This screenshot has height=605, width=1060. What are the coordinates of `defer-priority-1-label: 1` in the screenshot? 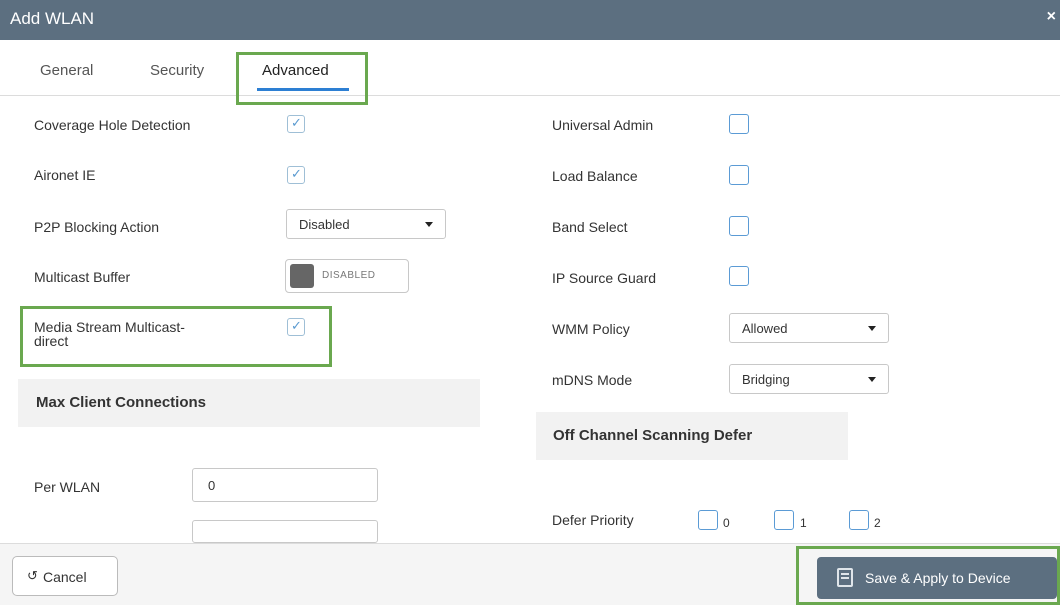 It's located at (803, 523).